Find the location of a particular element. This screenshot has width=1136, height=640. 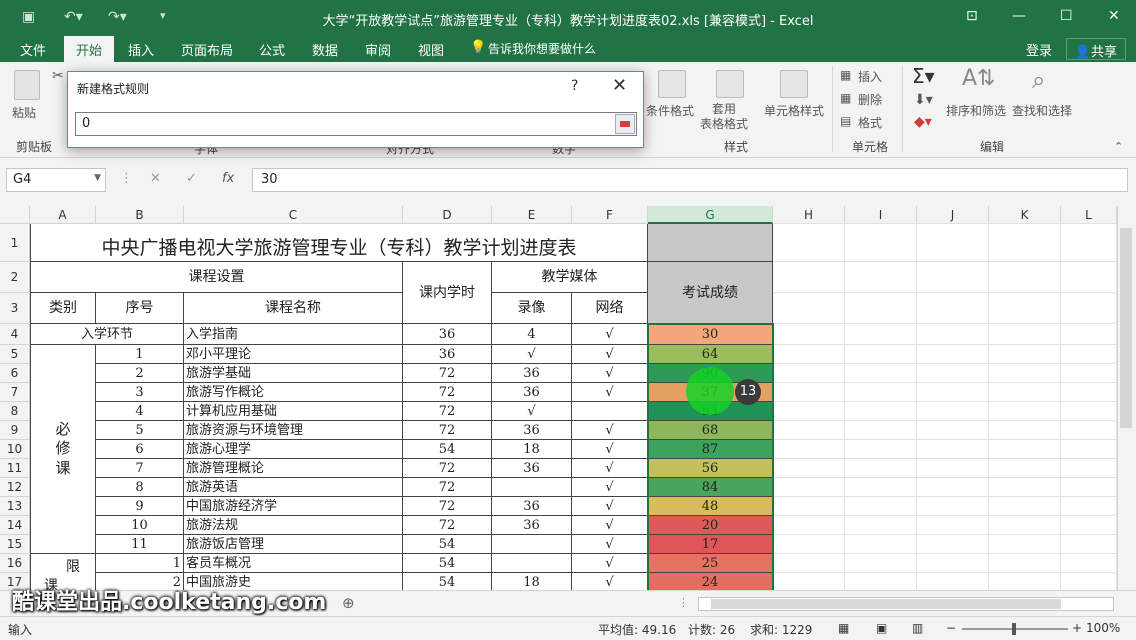

name-header: 课程名称 is located at coordinates (293, 308).